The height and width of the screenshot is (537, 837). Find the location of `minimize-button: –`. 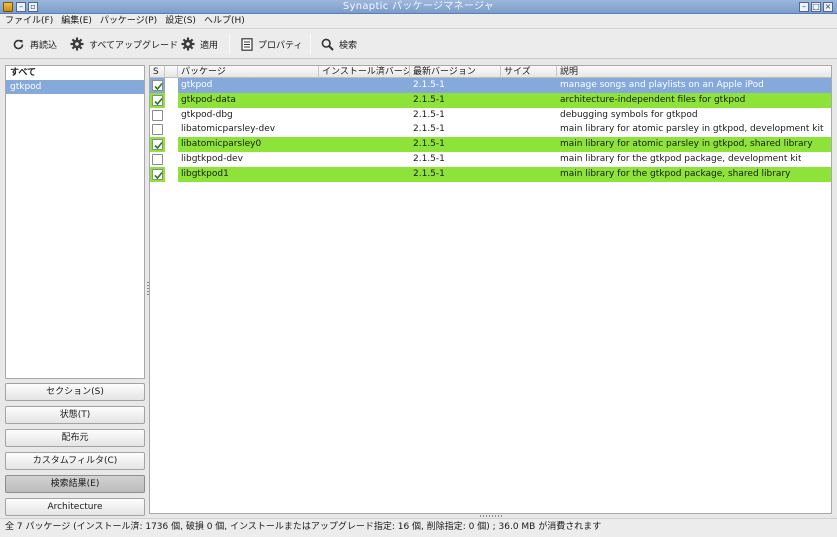

minimize-button: – is located at coordinates (804, 7).